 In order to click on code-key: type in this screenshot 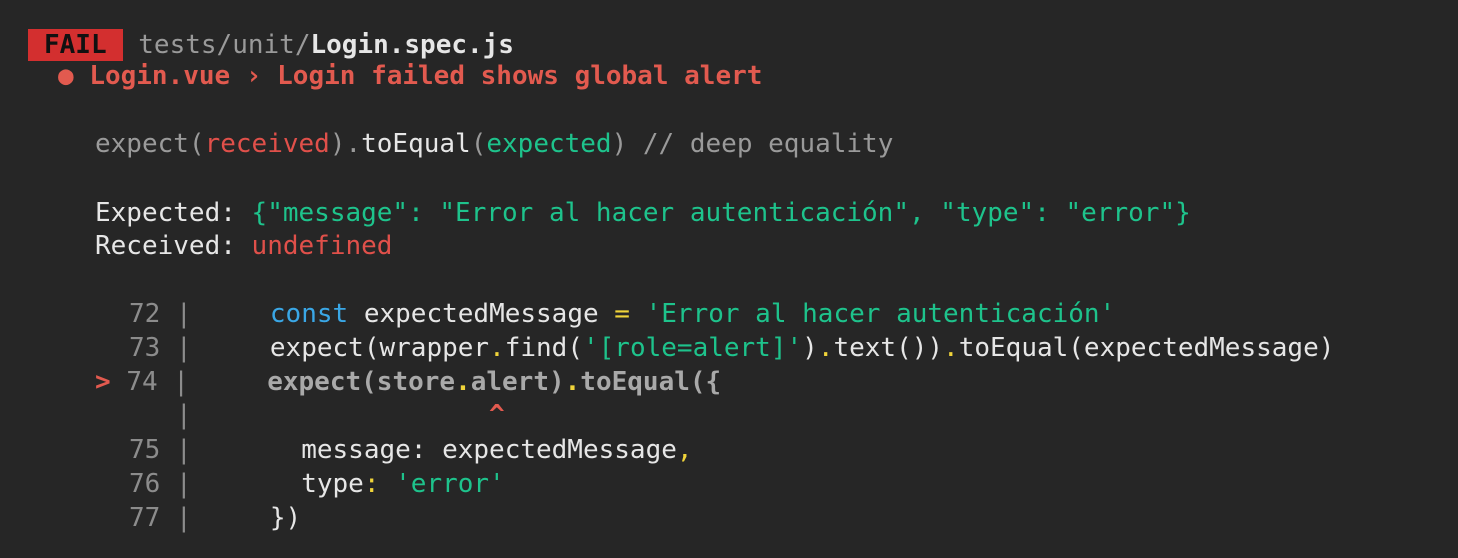, I will do `click(332, 484)`.